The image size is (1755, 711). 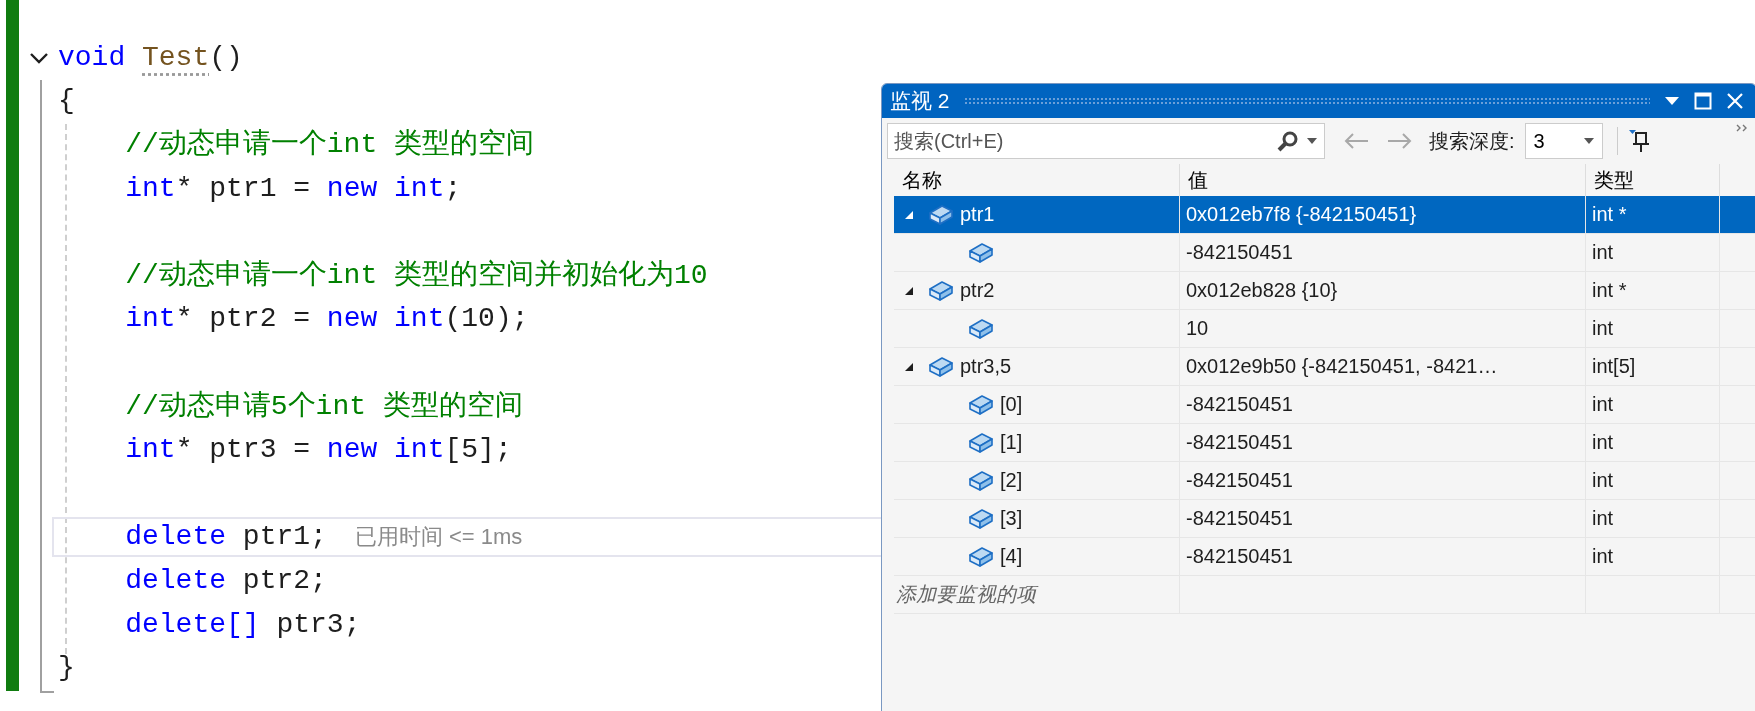 I want to click on dropdown-icon, so click(x=1672, y=101).